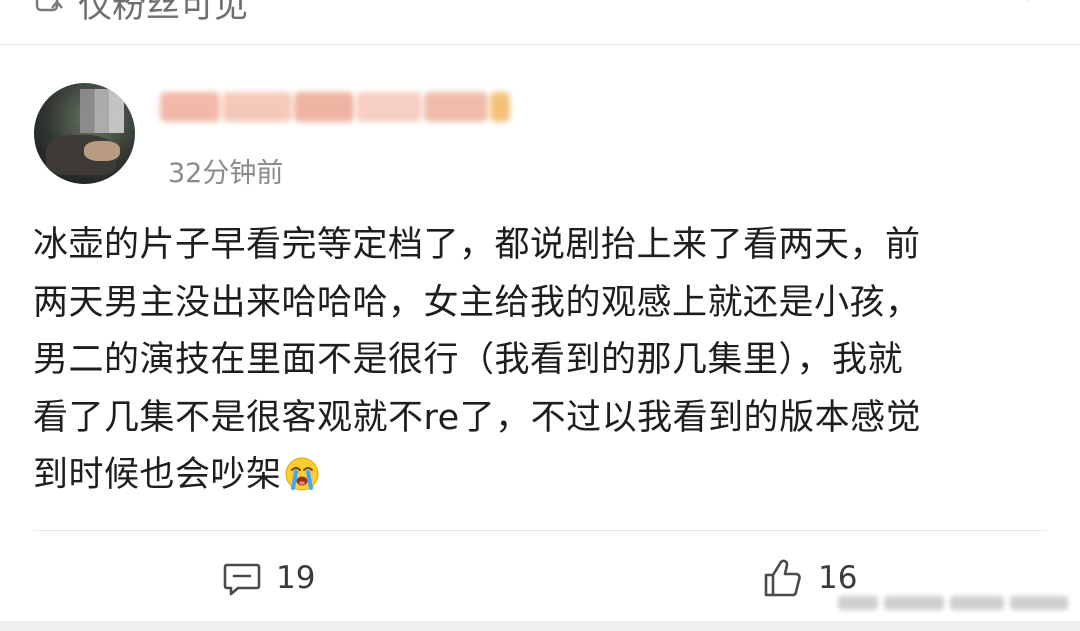  What do you see at coordinates (345, 108) in the screenshot?
I see `username-blurred` at bounding box center [345, 108].